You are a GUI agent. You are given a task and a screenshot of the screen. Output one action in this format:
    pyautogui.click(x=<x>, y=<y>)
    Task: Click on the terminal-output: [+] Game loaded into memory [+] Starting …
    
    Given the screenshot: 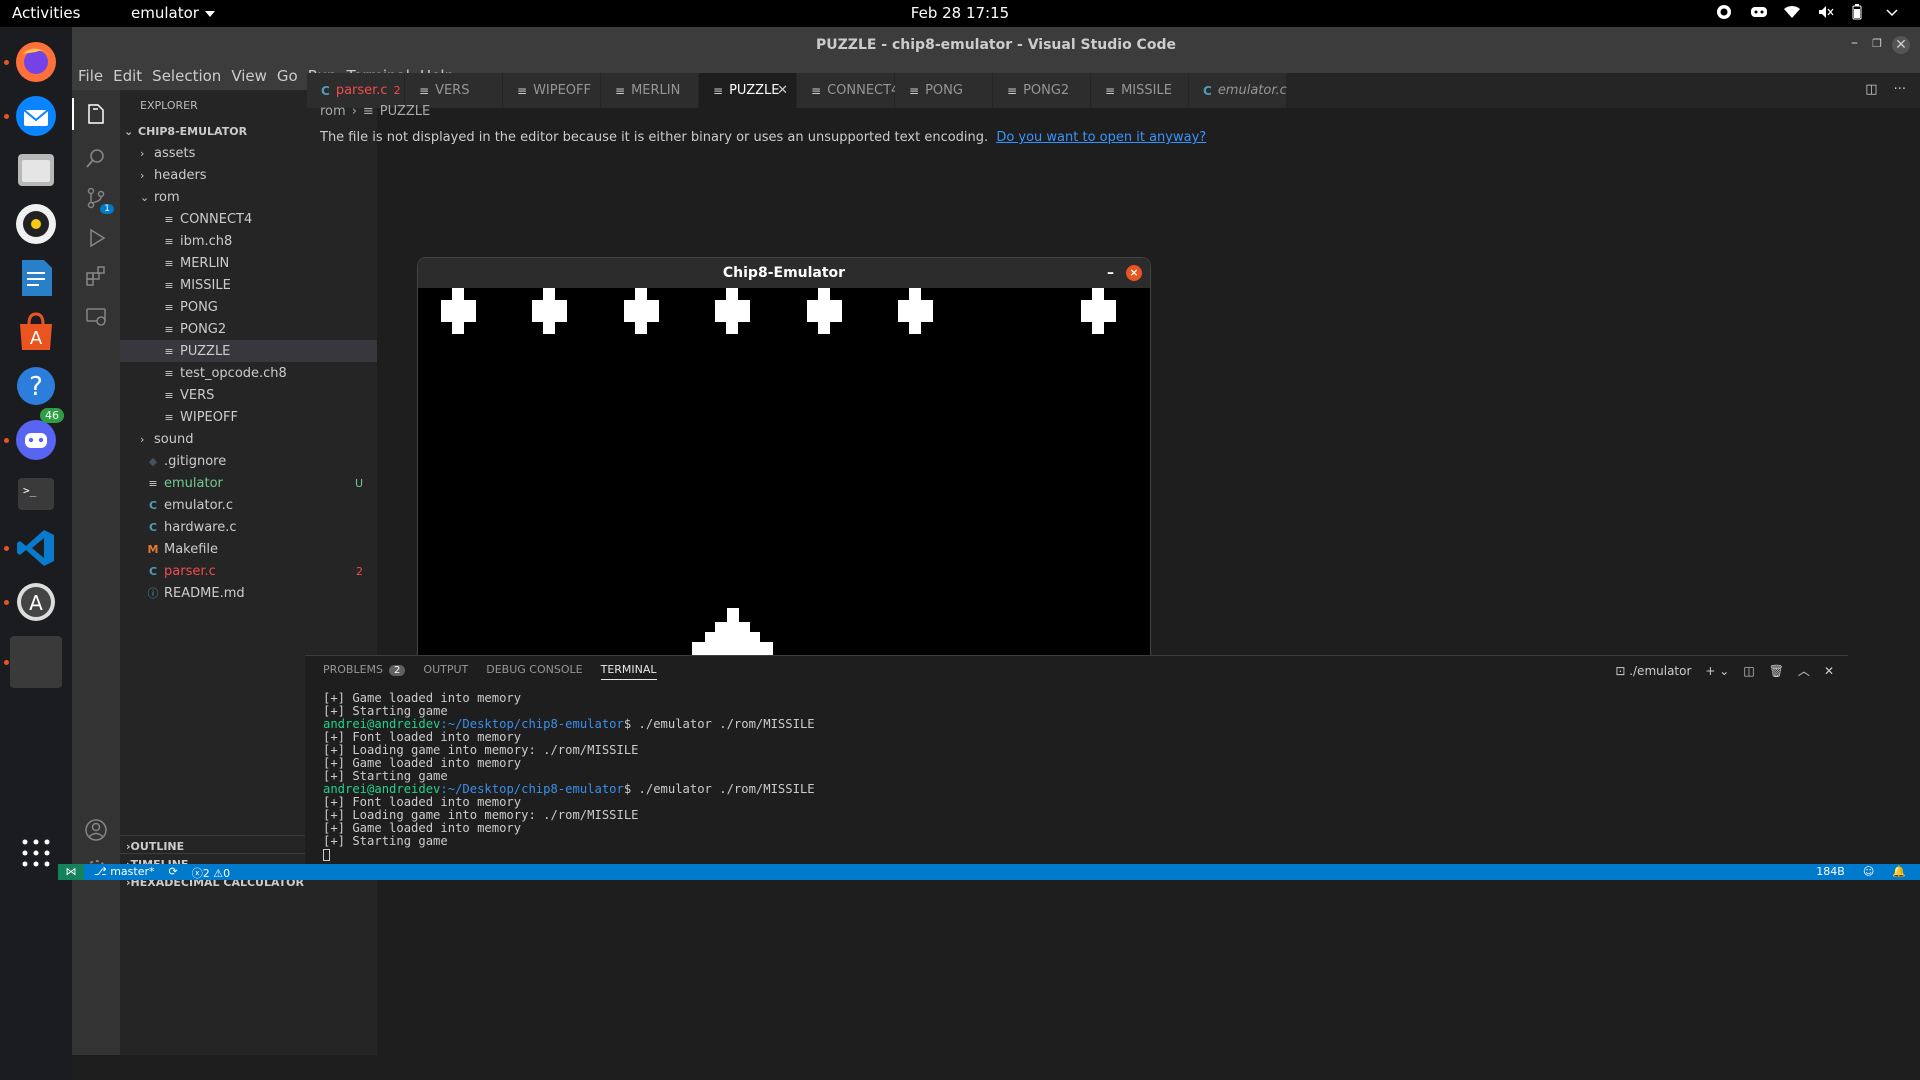 What is the action you would take?
    pyautogui.click(x=569, y=776)
    